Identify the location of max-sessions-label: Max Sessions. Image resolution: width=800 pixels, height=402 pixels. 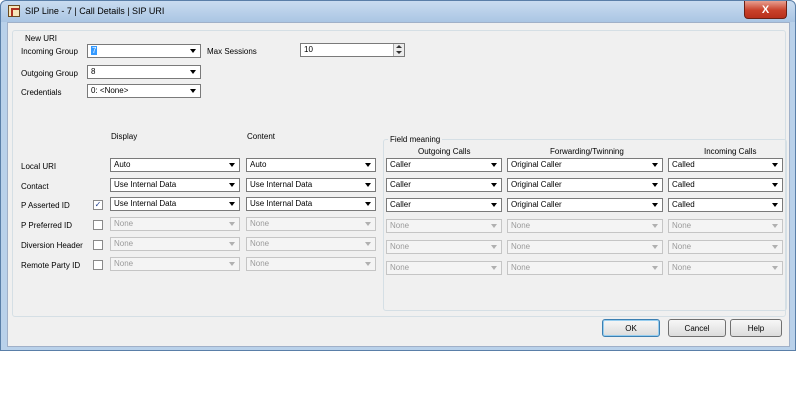
(232, 51).